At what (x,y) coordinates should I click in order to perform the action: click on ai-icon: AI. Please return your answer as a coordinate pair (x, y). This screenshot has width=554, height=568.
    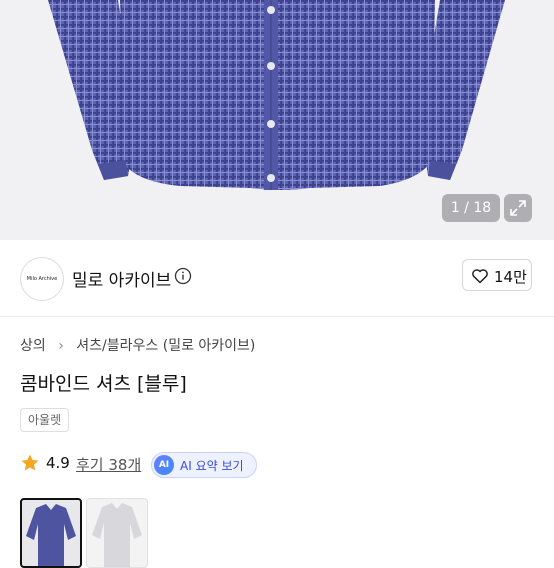
    Looking at the image, I should click on (164, 465).